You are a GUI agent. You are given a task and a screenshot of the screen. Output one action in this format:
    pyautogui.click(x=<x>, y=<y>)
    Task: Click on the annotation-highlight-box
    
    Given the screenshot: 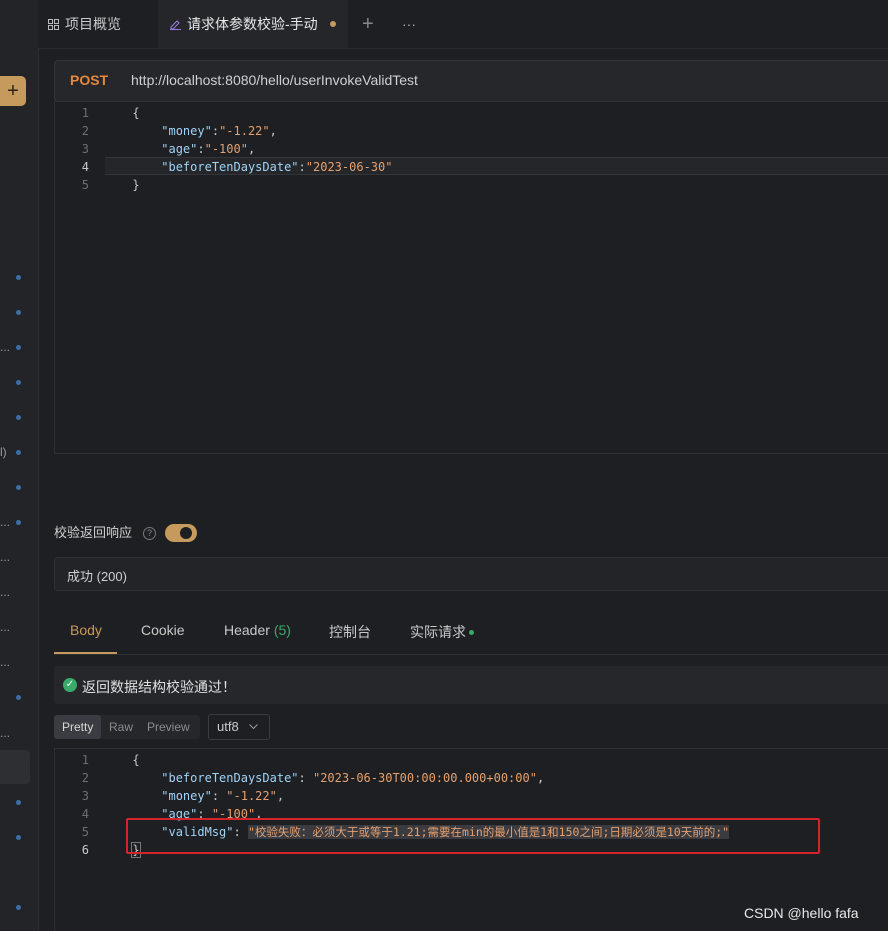 What is the action you would take?
    pyautogui.click(x=473, y=836)
    